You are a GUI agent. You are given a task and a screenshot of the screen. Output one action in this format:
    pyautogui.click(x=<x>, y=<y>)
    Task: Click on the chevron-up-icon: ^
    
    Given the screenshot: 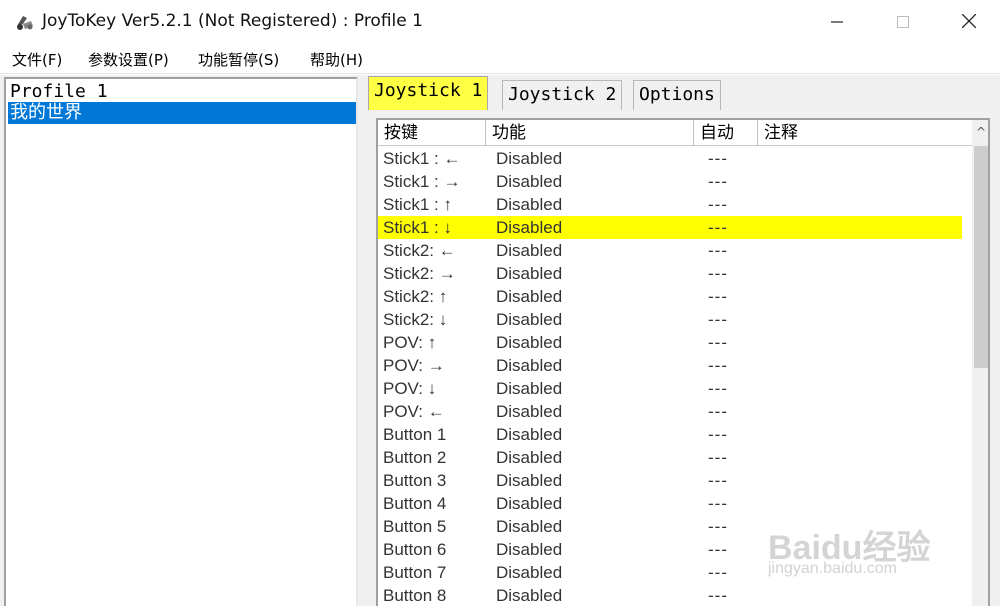 What is the action you would take?
    pyautogui.click(x=981, y=132)
    